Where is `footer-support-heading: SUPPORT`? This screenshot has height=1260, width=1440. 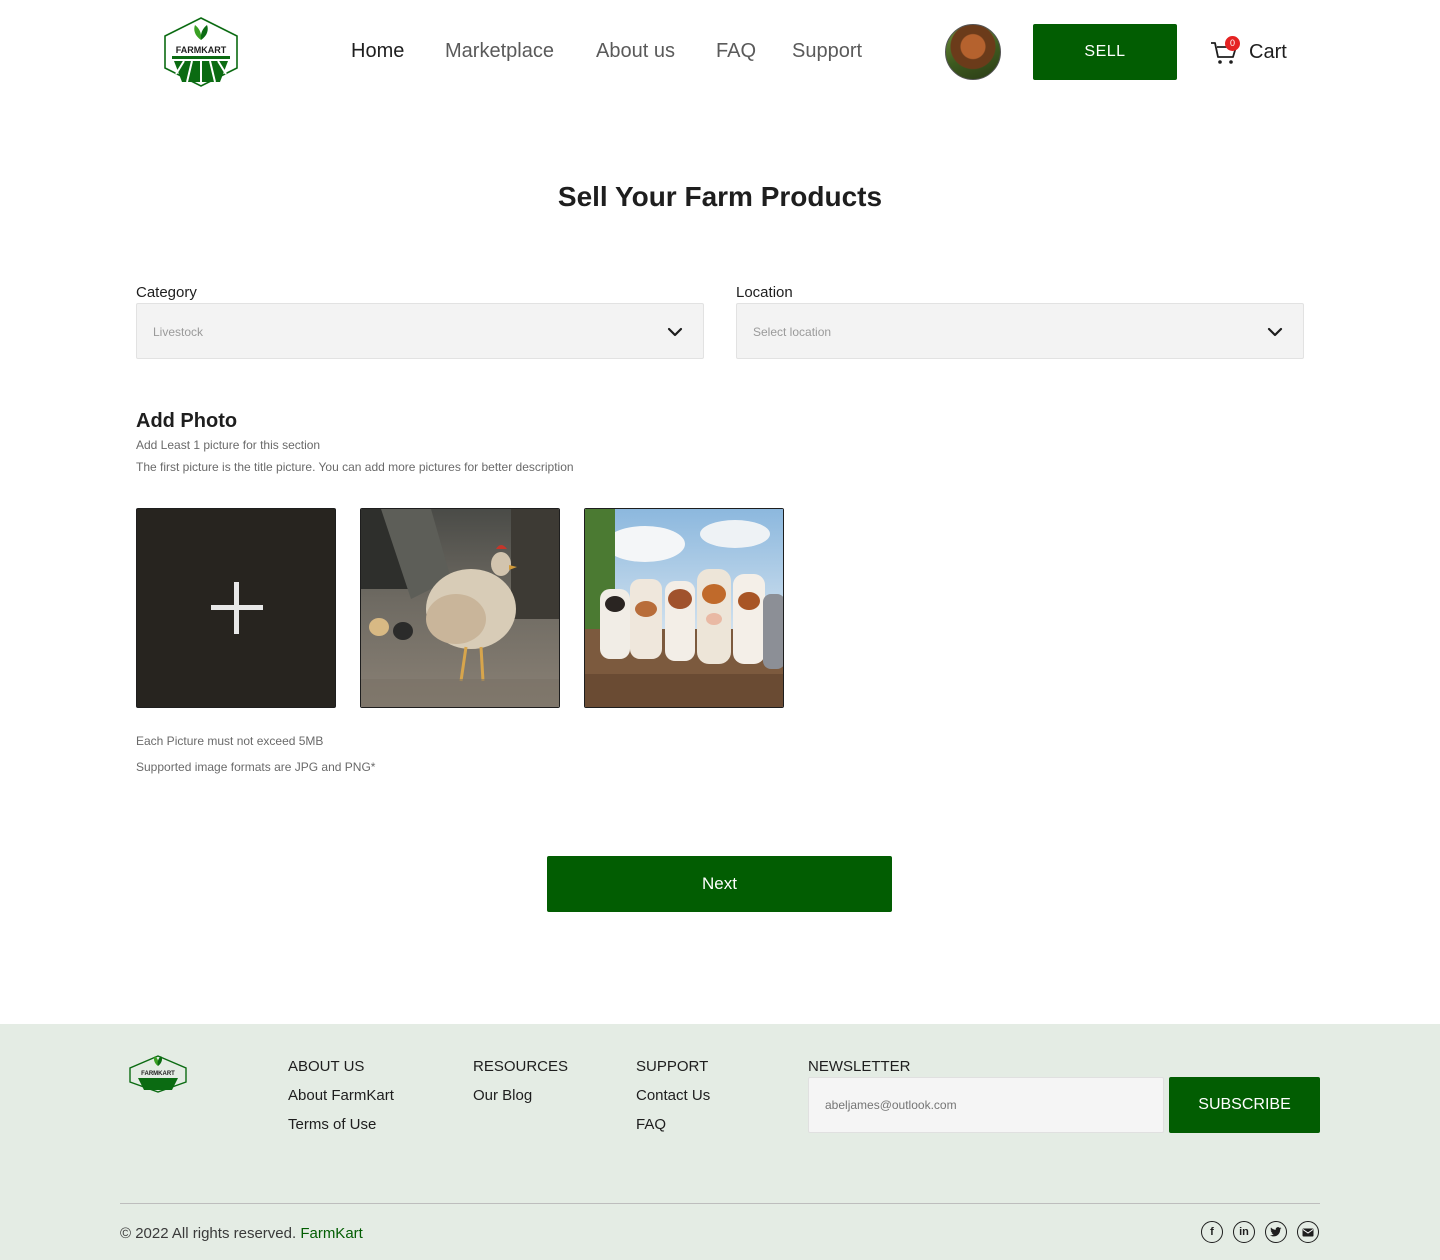 footer-support-heading: SUPPORT is located at coordinates (672, 1066).